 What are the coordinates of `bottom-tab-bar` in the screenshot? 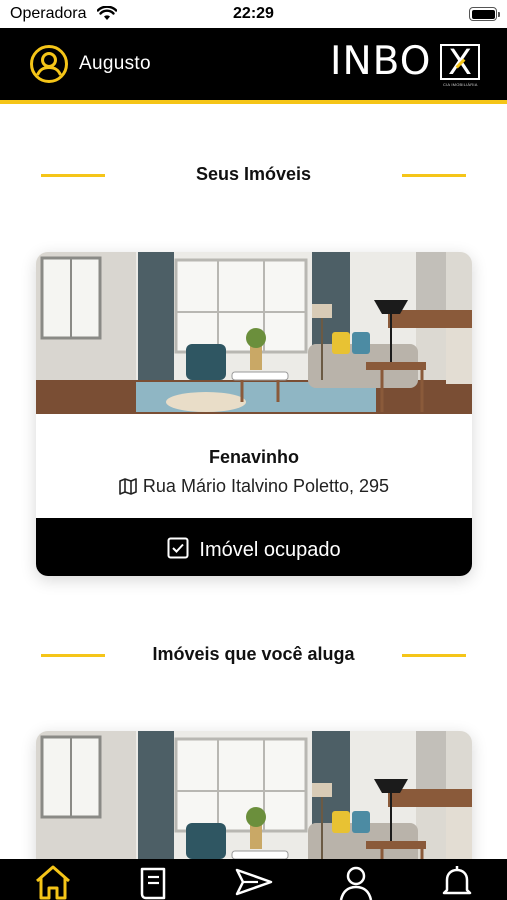 It's located at (253, 879).